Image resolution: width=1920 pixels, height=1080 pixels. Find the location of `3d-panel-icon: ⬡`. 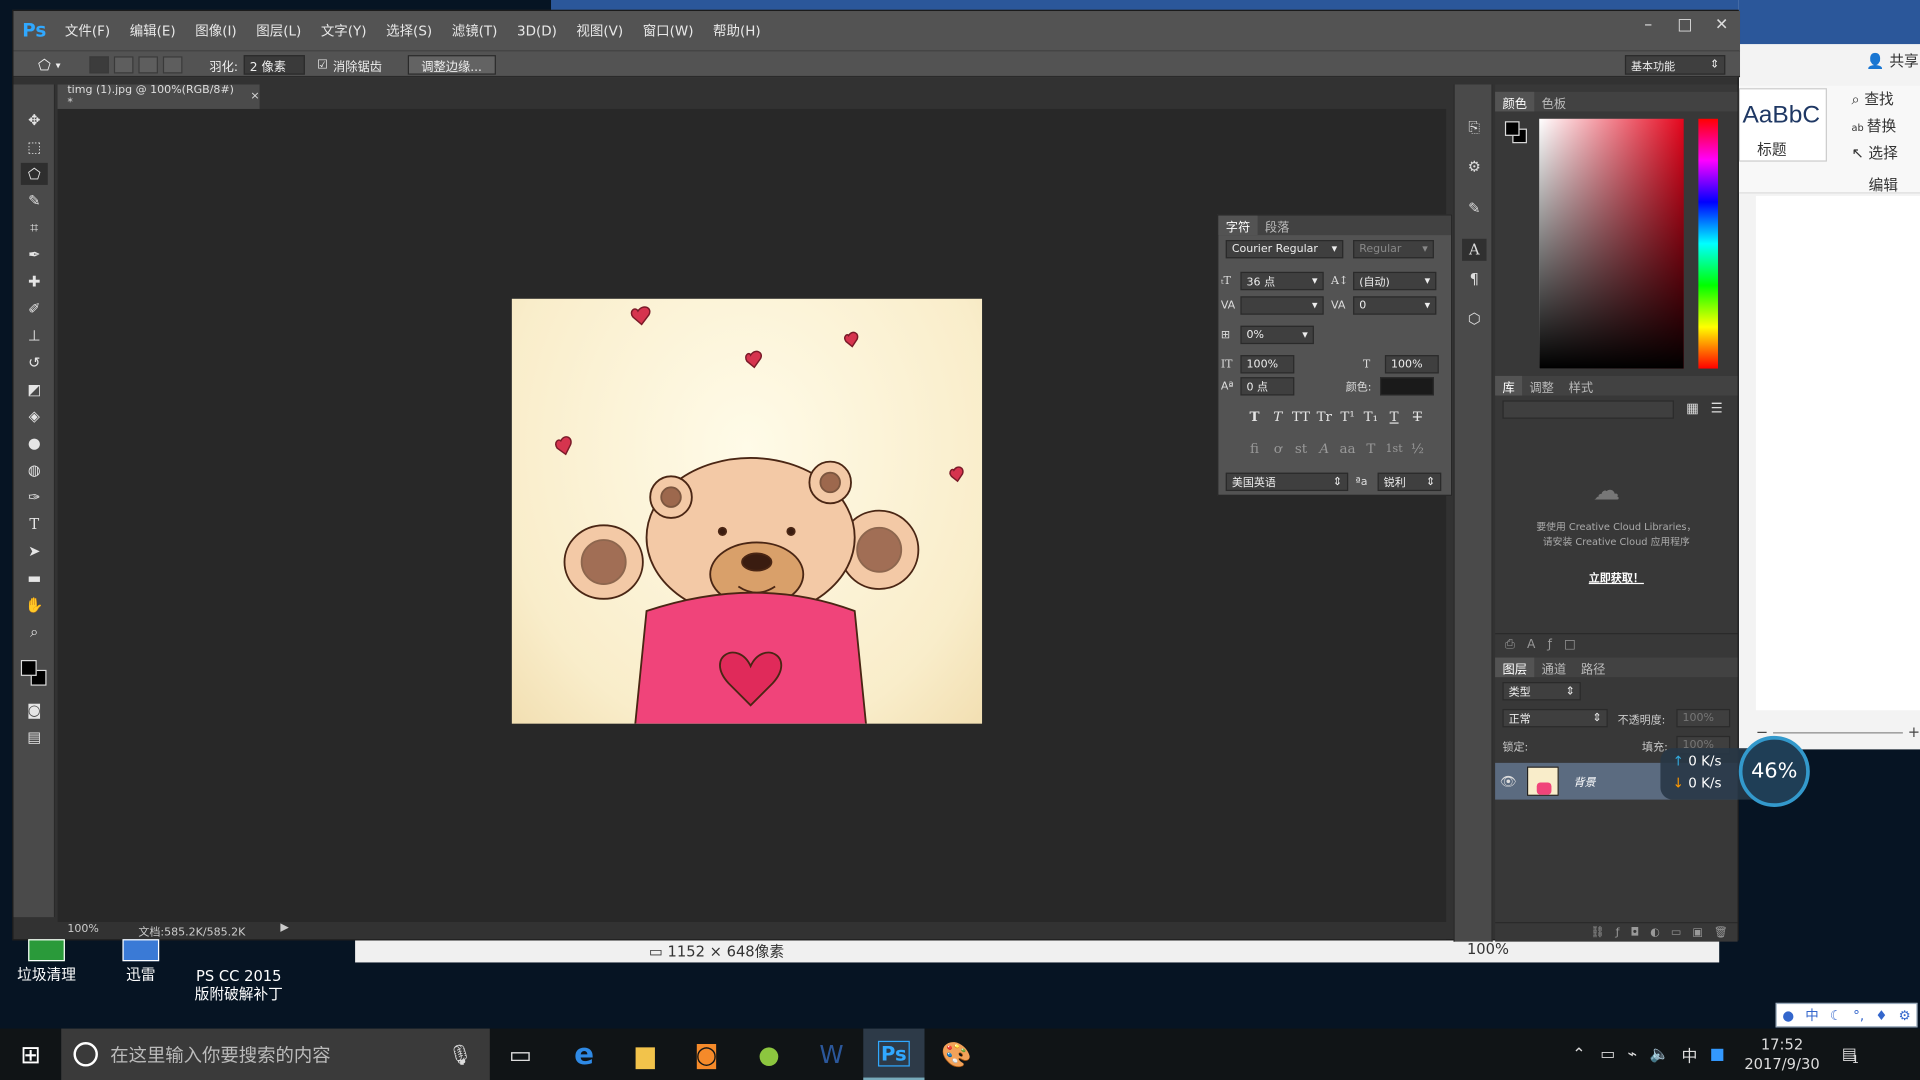

3d-panel-icon: ⬡ is located at coordinates (1474, 318).